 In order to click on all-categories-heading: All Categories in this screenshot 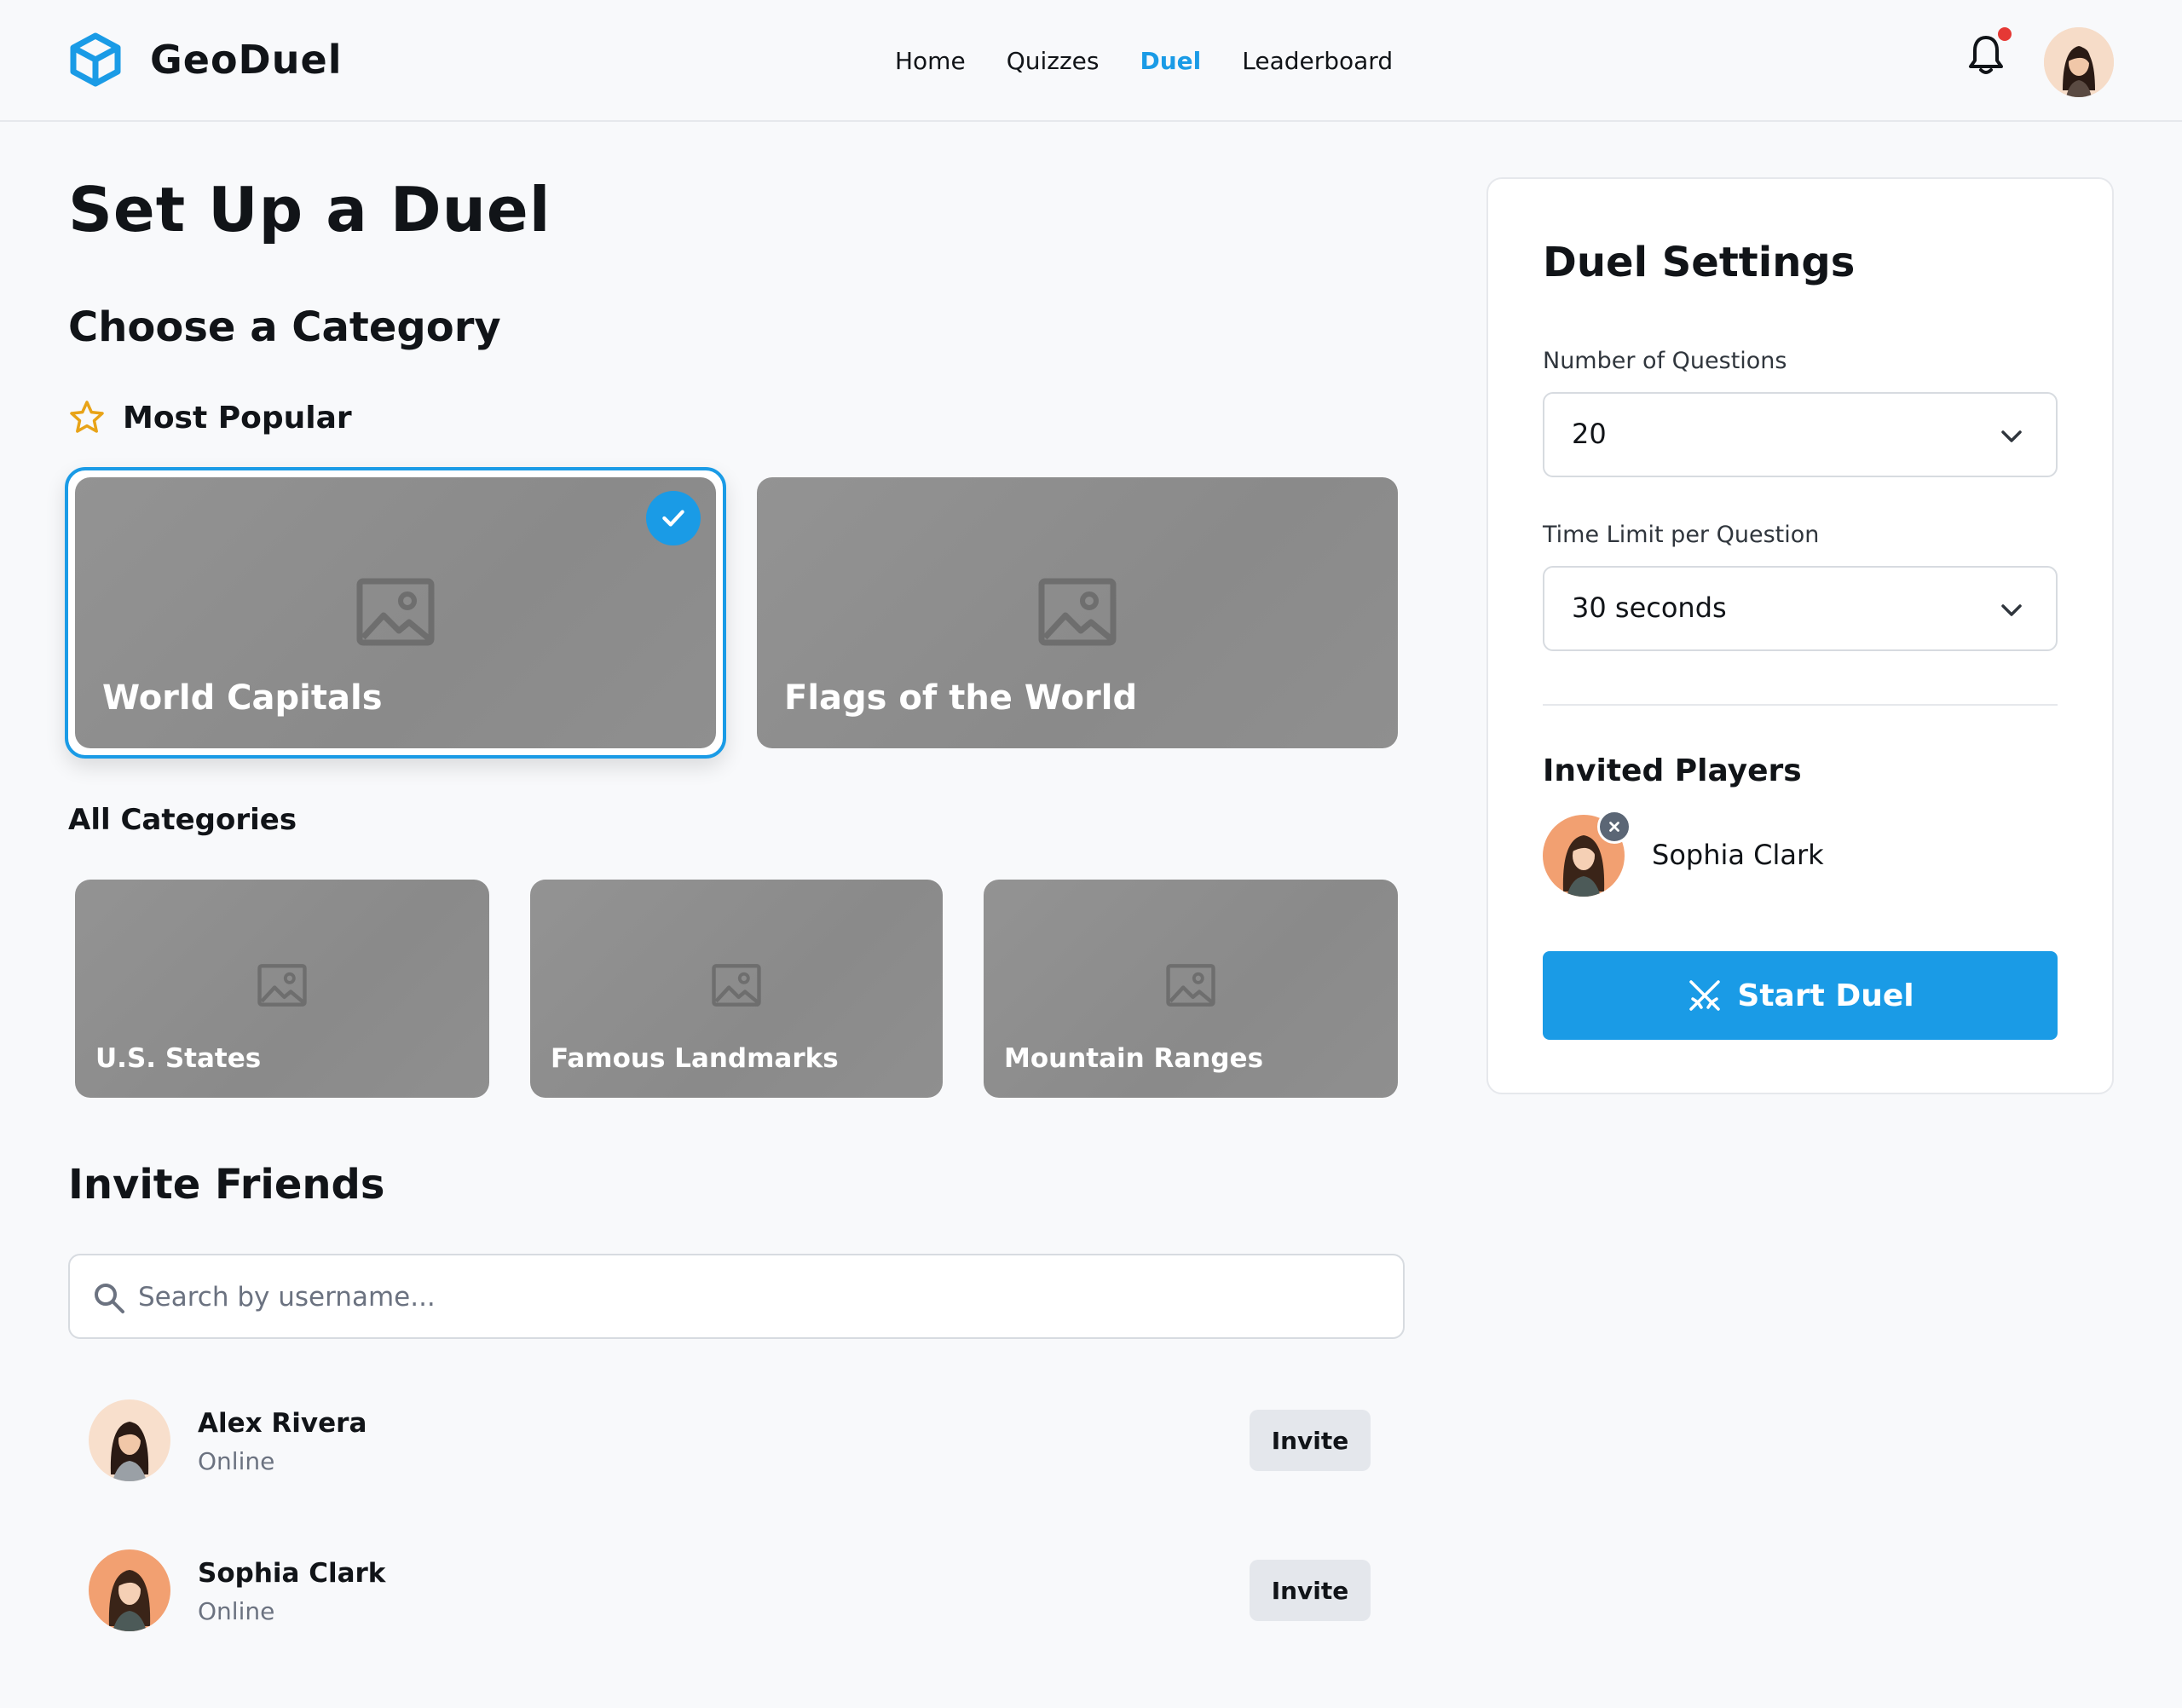, I will do `click(182, 820)`.